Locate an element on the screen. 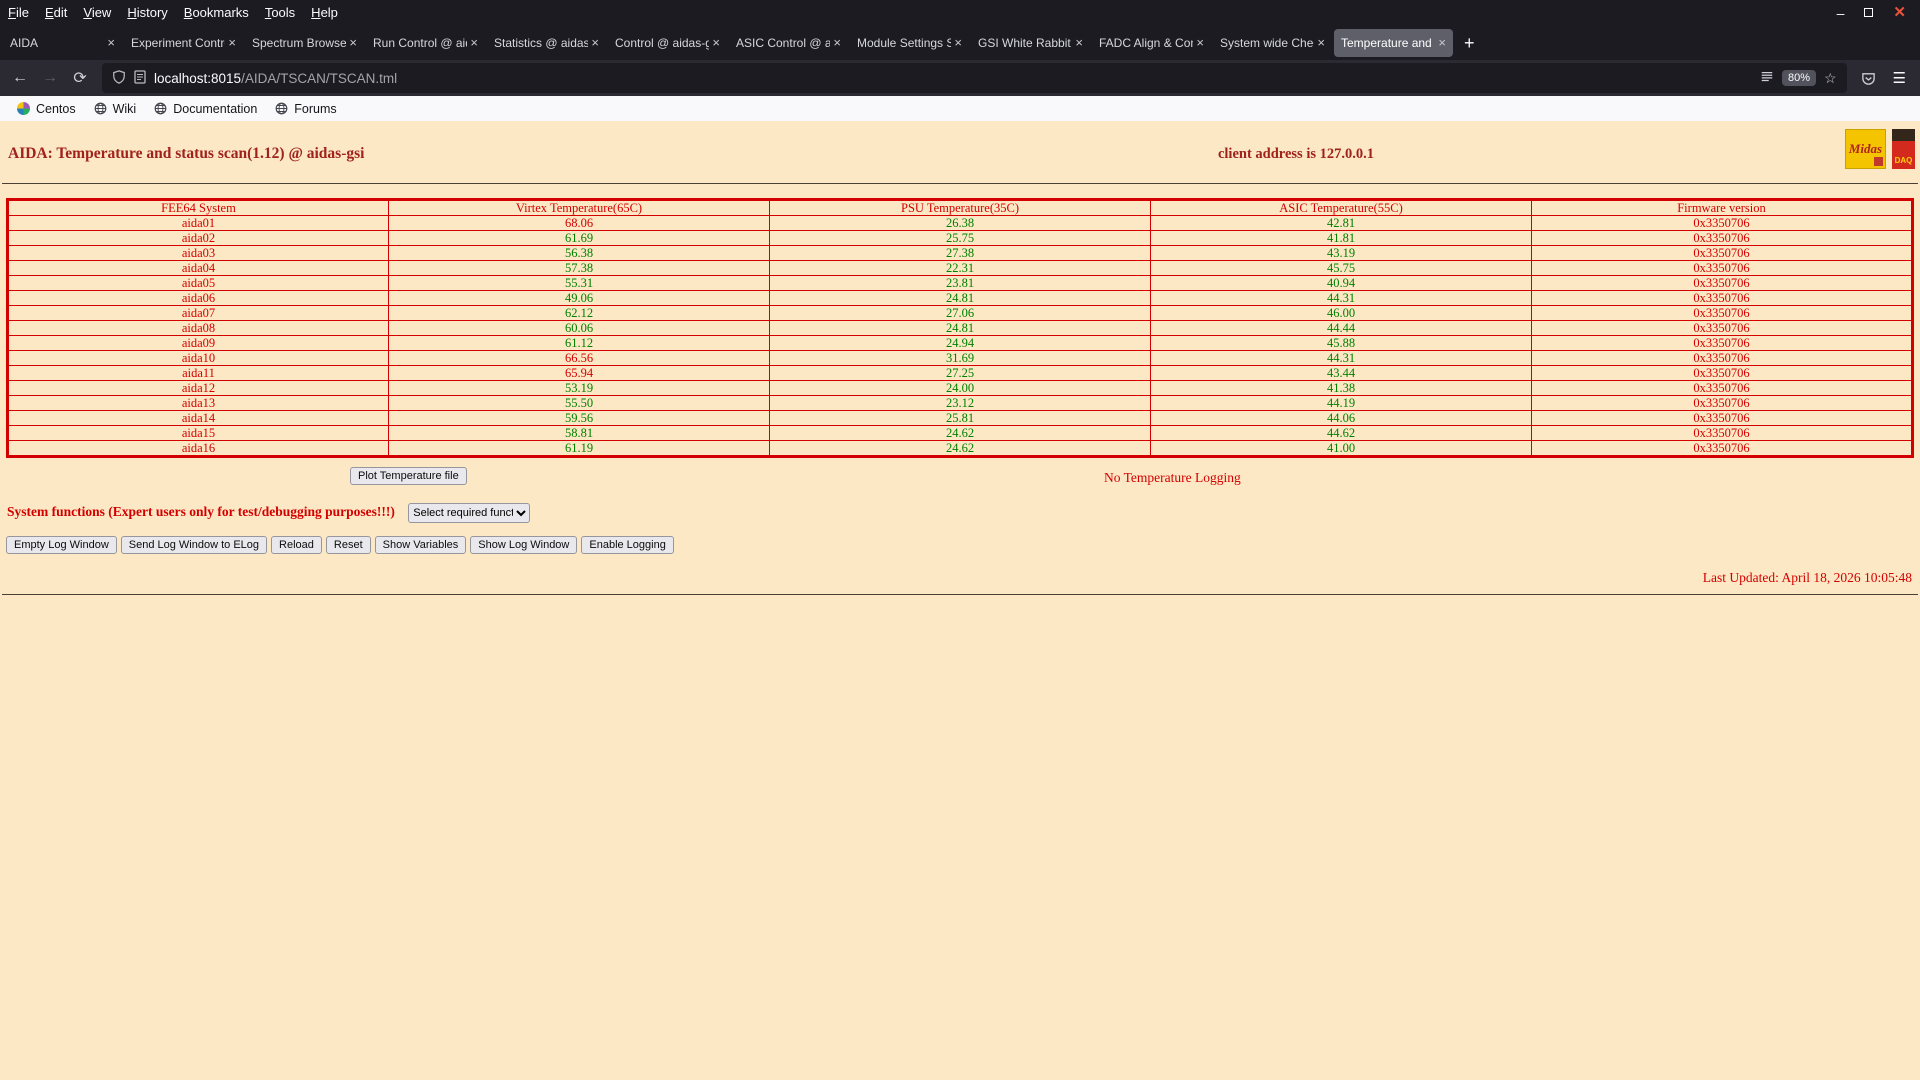  tab-temperature-and-s: Temperature and s × is located at coordinates (1393, 42).